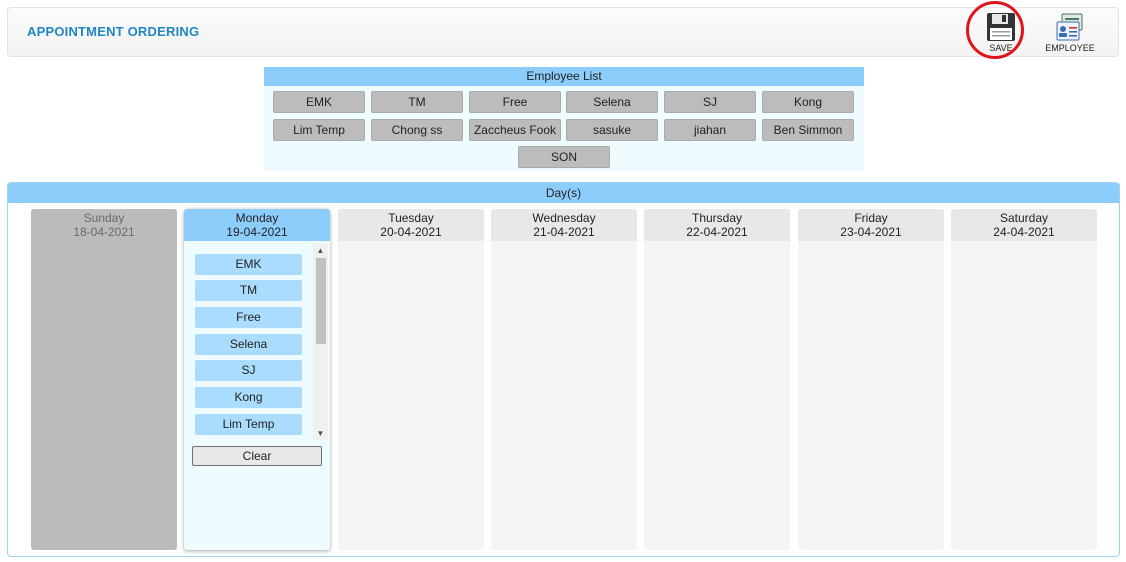  I want to click on employee-list-title: Employee List, so click(564, 76).